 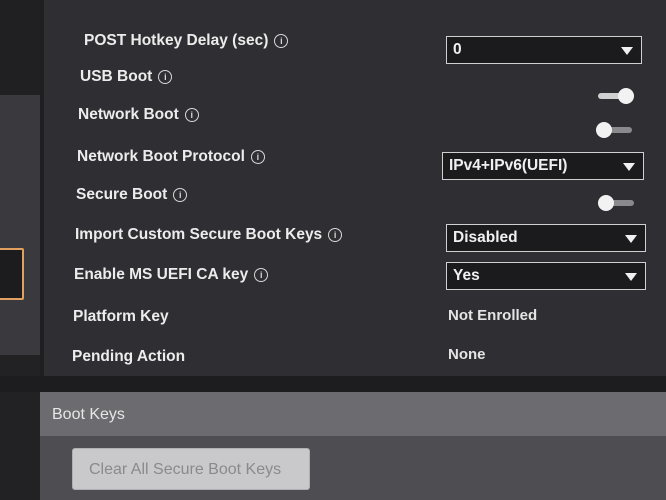 What do you see at coordinates (546, 276) in the screenshot?
I see `ms-uefi-ca-key-dropdown: Yes` at bounding box center [546, 276].